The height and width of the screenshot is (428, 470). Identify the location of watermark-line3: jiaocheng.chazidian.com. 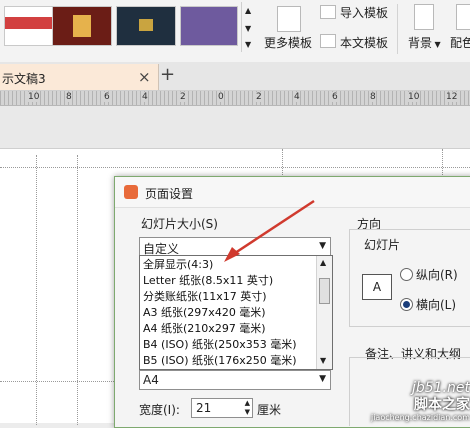
(420, 417).